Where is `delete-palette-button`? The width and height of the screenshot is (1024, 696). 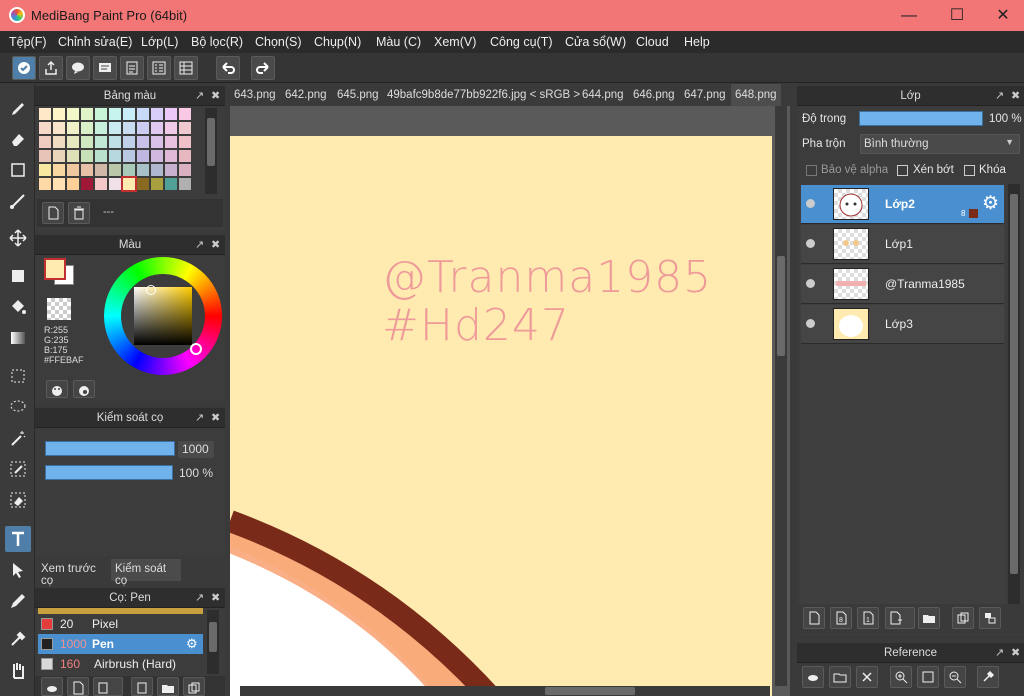
delete-palette-button is located at coordinates (79, 213).